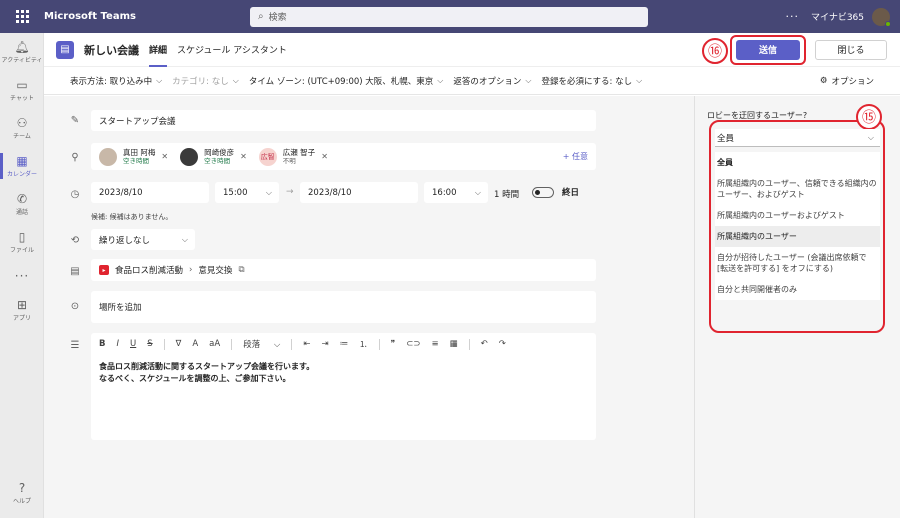 This screenshot has height=518, width=900. What do you see at coordinates (797, 138) in the screenshot?
I see `lobby-bypass-select: 全員 ⌵` at bounding box center [797, 138].